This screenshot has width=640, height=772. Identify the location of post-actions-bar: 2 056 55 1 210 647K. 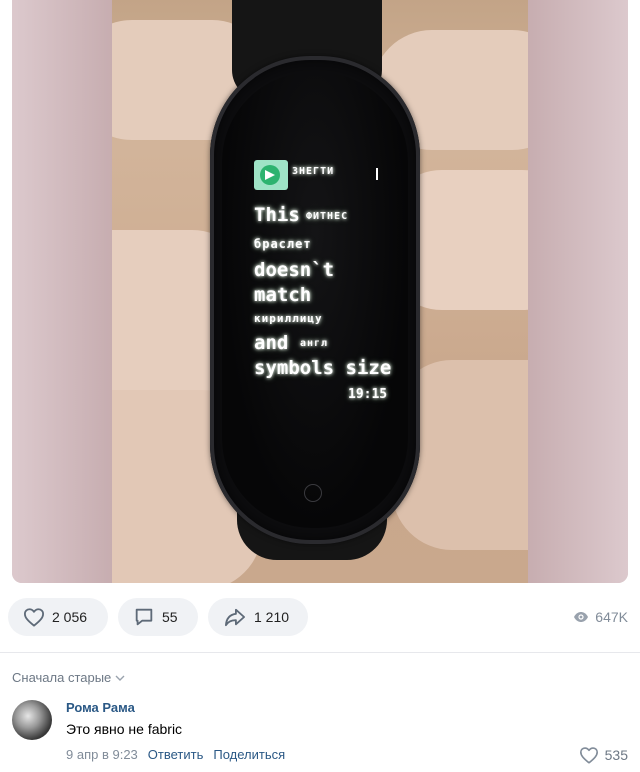
(320, 617).